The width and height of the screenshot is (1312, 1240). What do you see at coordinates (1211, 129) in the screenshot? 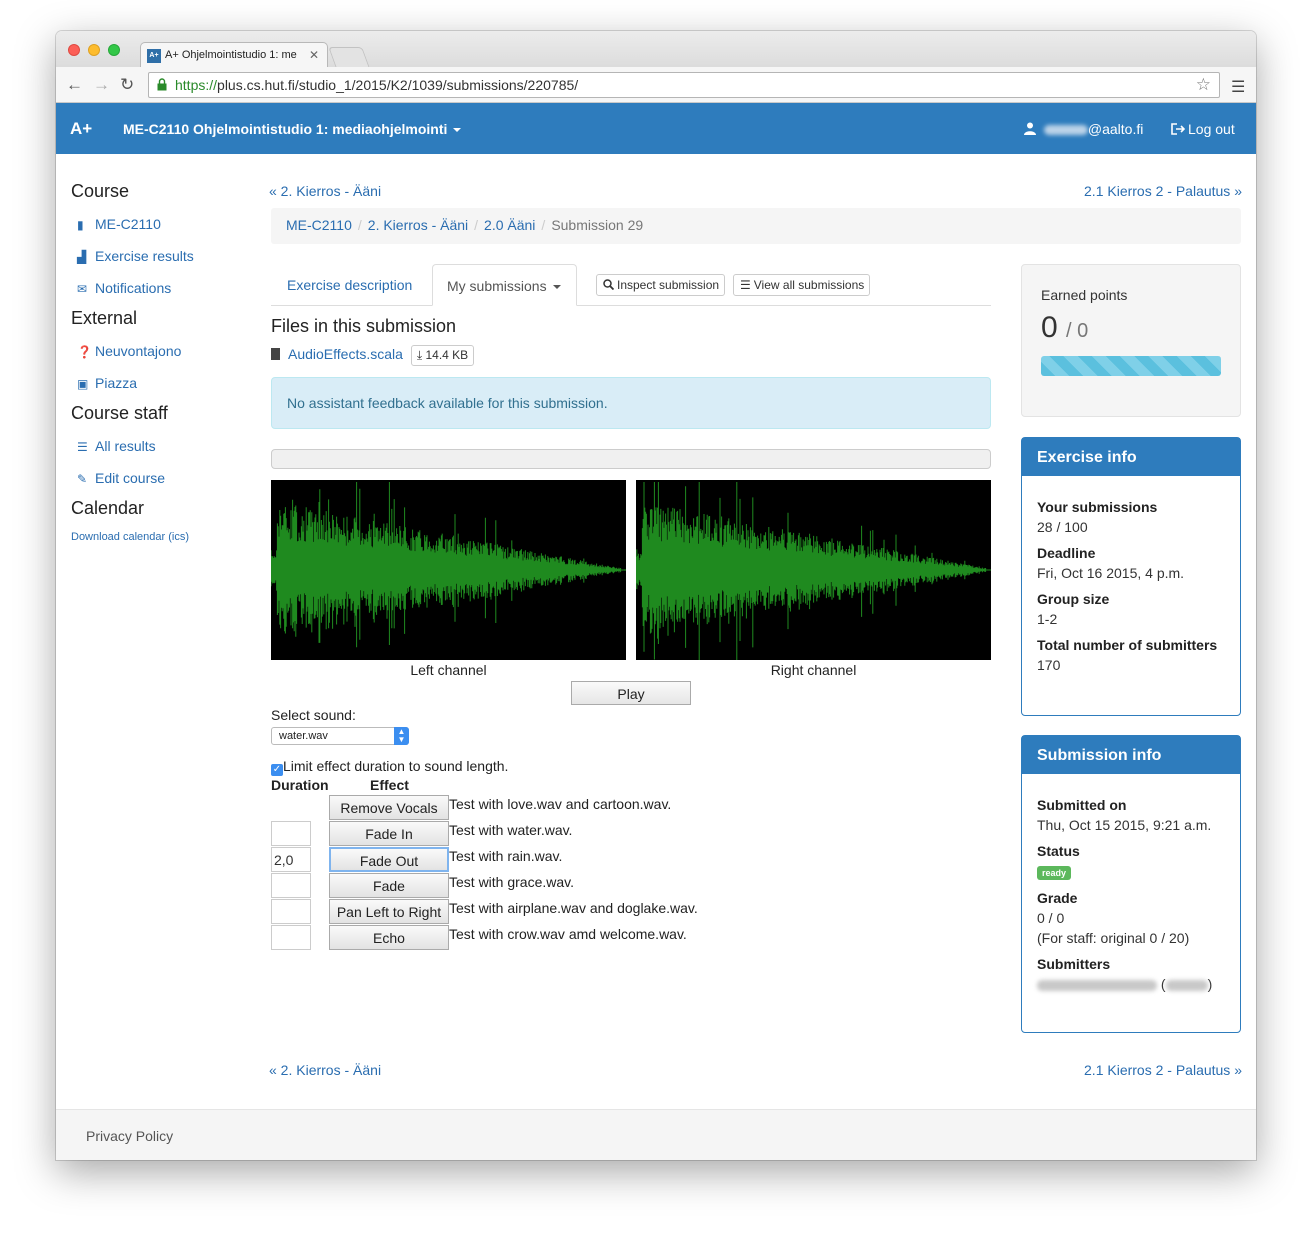
I see `logout-label: Log out` at bounding box center [1211, 129].